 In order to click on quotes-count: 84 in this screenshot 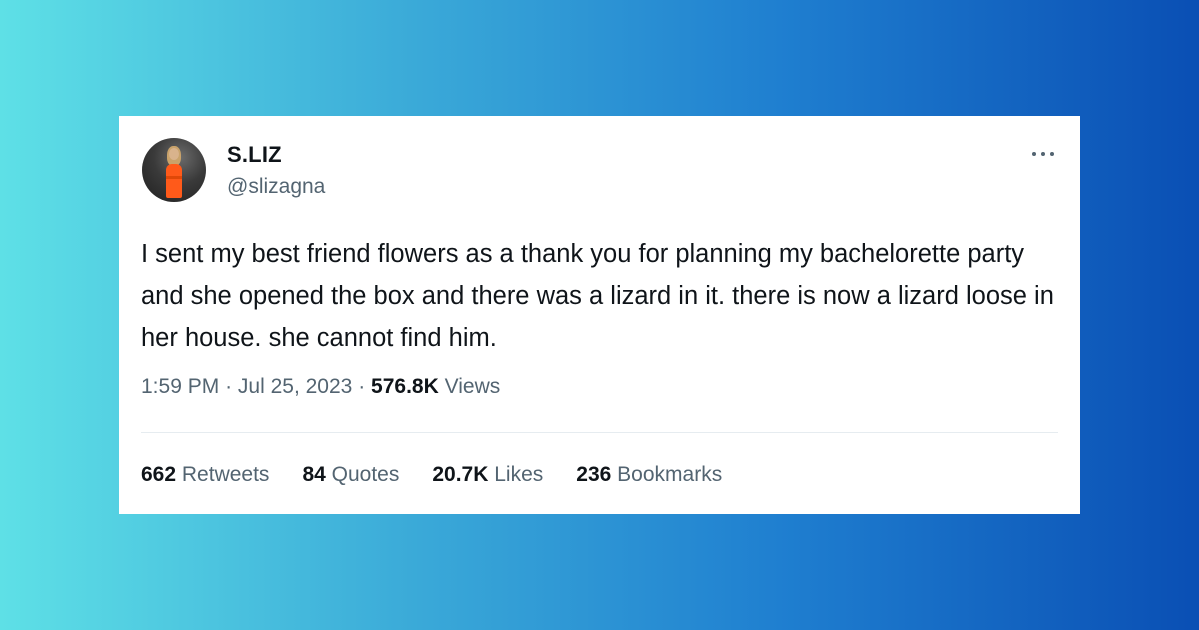, I will do `click(314, 474)`.